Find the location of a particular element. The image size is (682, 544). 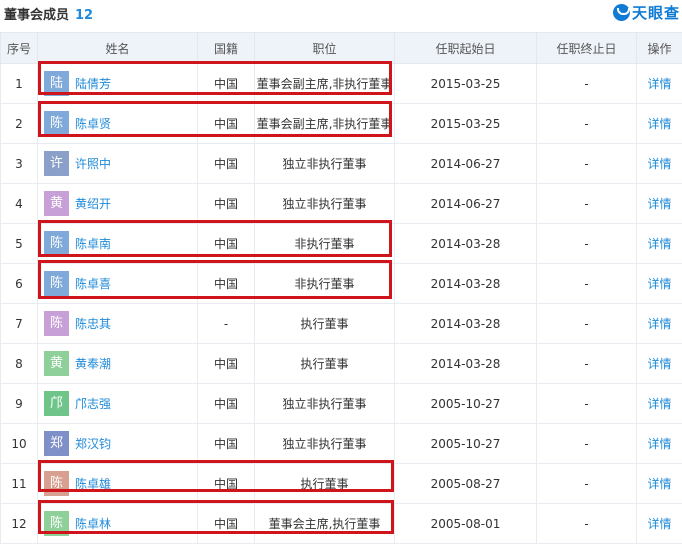

column-header-start-date: 任职起始日 is located at coordinates (466, 48).